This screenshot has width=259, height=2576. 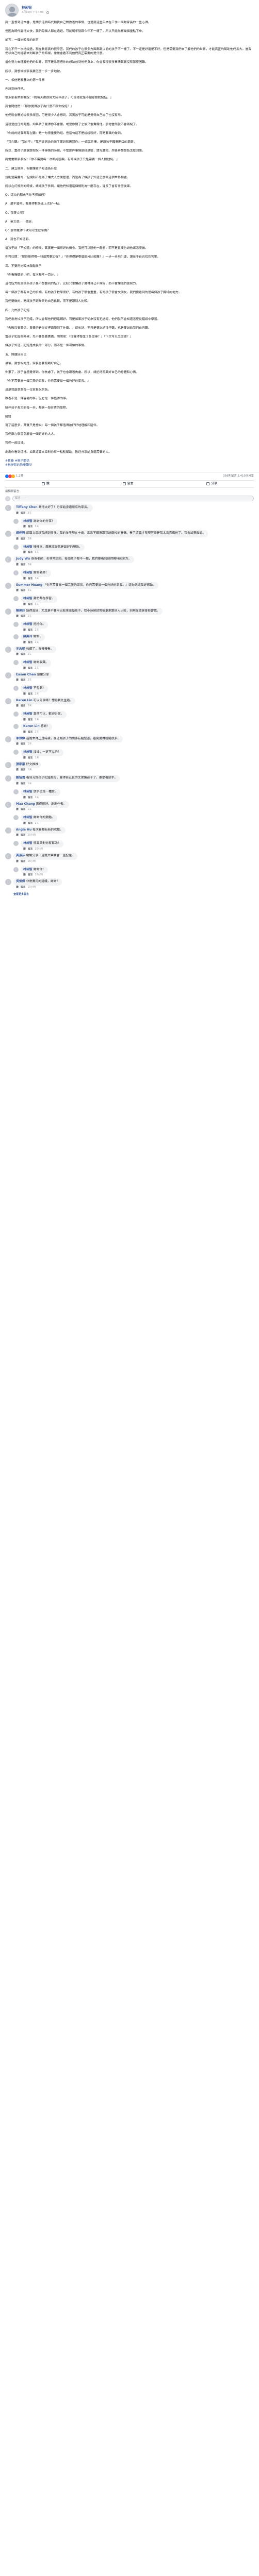 What do you see at coordinates (31, 861) in the screenshot?
I see `comment-time: 18小時` at bounding box center [31, 861].